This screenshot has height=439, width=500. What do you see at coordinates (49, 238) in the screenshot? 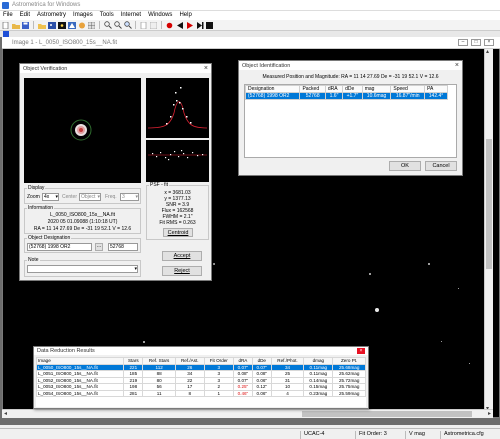
I see `designation-label: Object Designation` at bounding box center [49, 238].